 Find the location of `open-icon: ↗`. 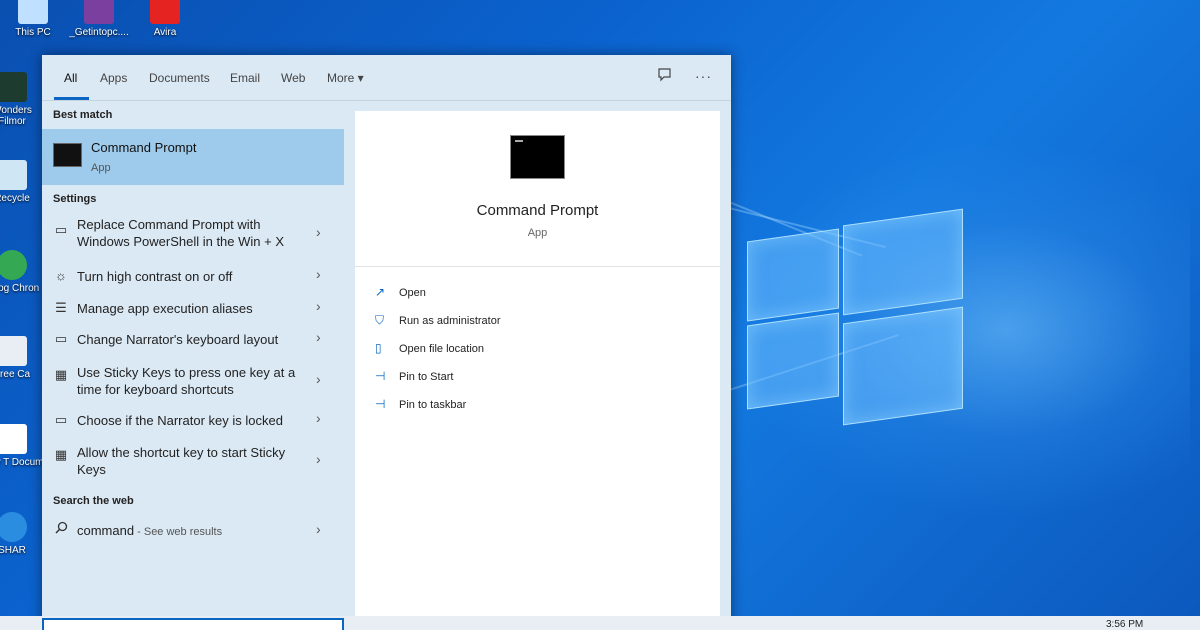

open-icon: ↗ is located at coordinates (380, 292).